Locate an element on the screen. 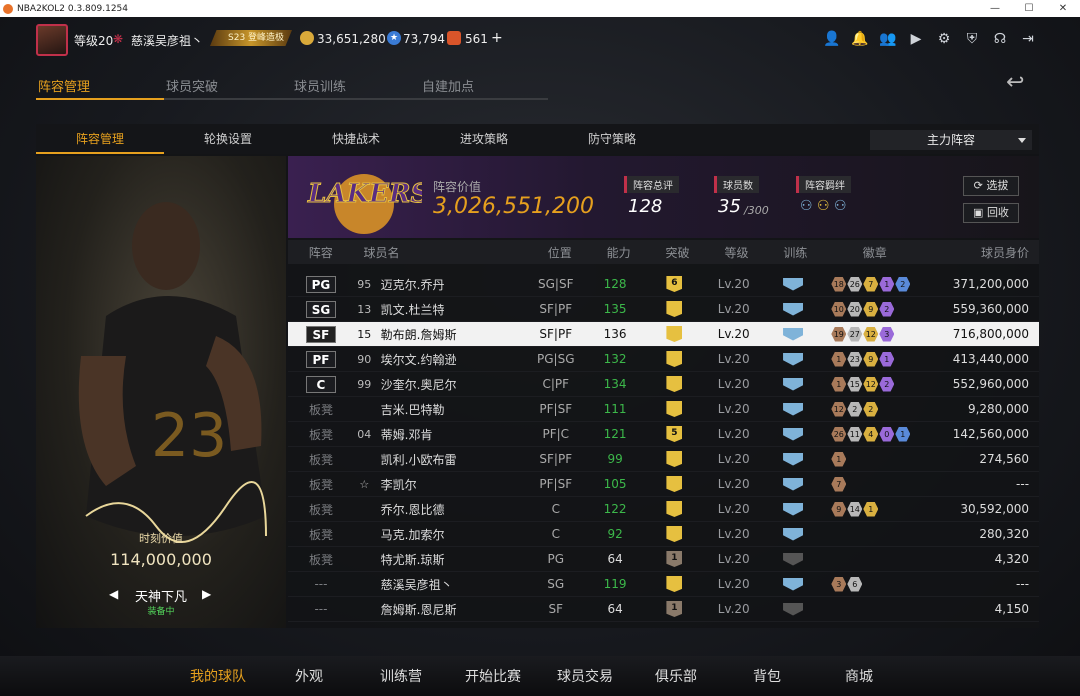 The height and width of the screenshot is (696, 1080). player-value: 716,800,000 is located at coordinates (991, 334).